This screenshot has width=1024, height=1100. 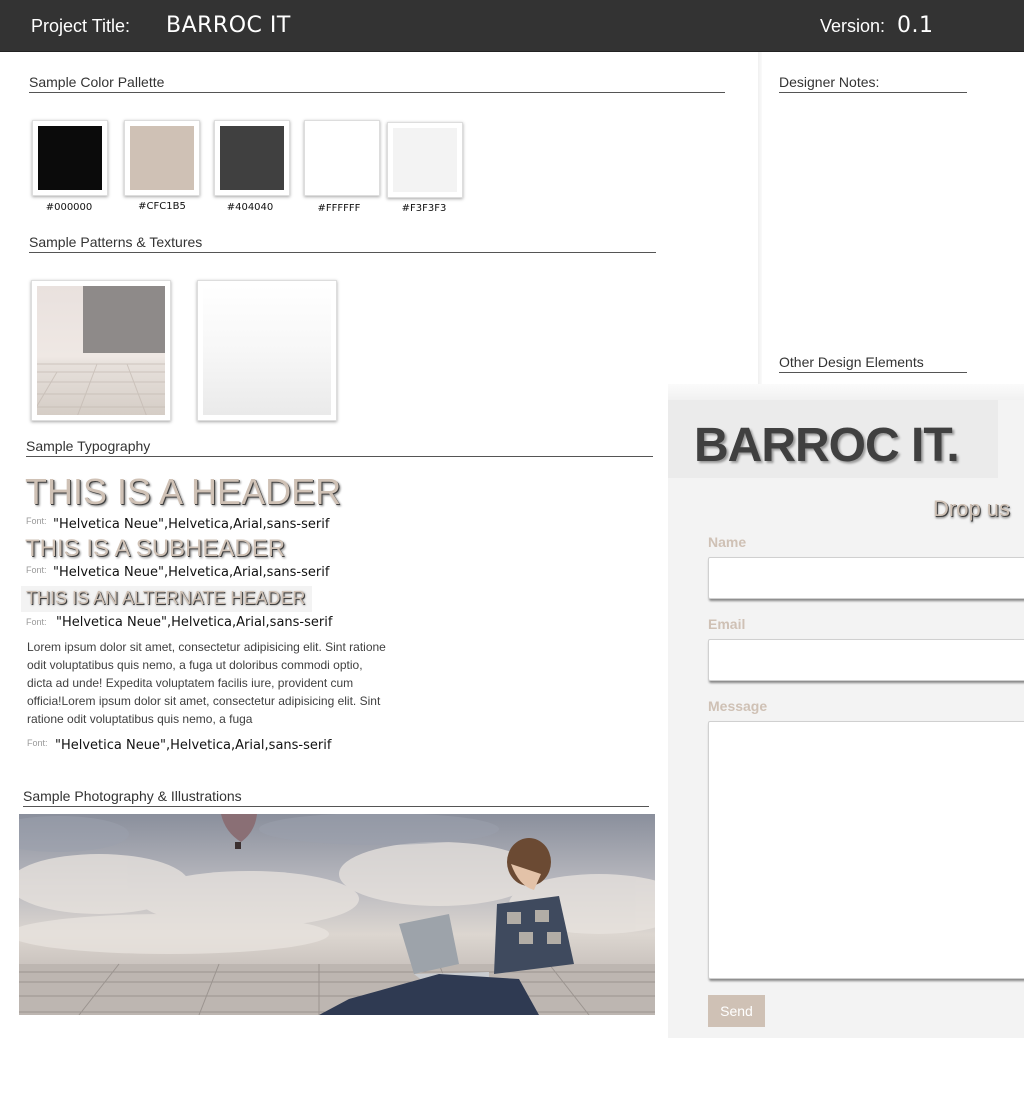 What do you see at coordinates (155, 548) in the screenshot?
I see `sample-subheader: THIS IS A SUBHEADER` at bounding box center [155, 548].